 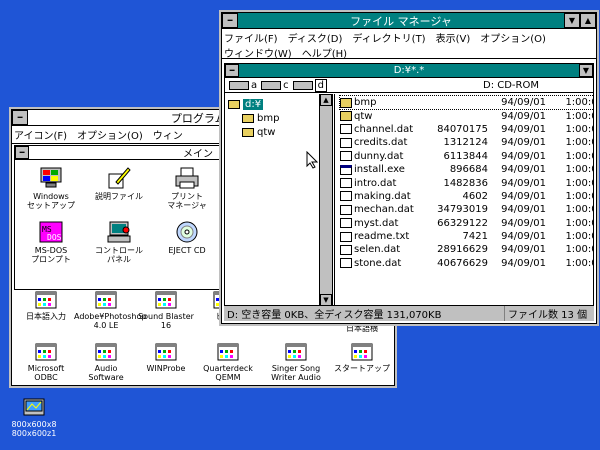 What do you see at coordinates (513, 37) in the screenshot?
I see `fm-menu-item: オプション(O)` at bounding box center [513, 37].